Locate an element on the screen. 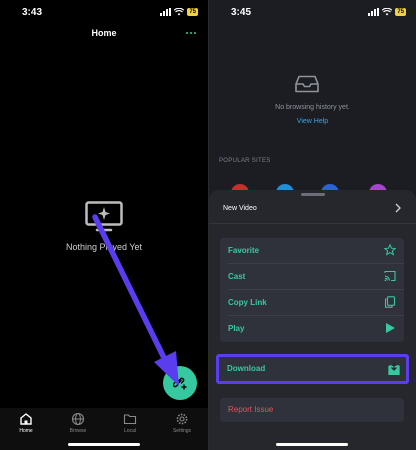 This screenshot has width=416, height=450. status-time: 3:45 is located at coordinates (241, 12).